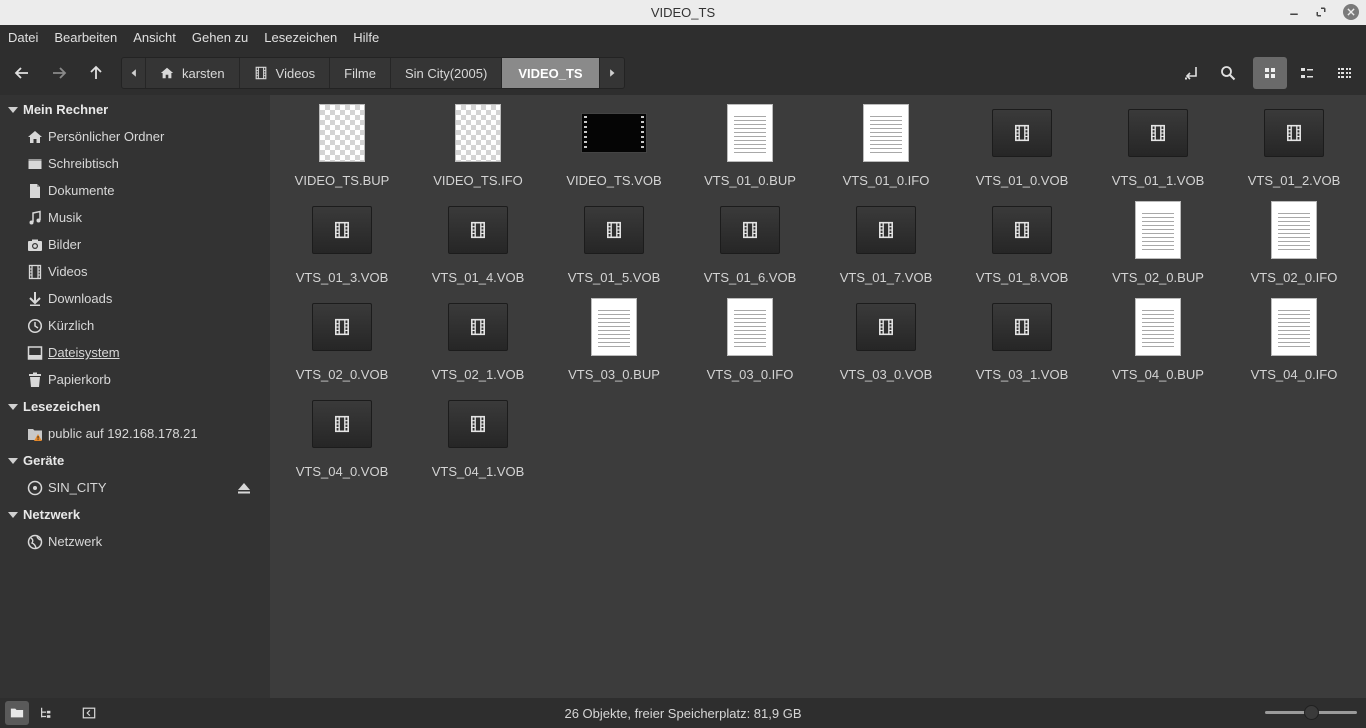  What do you see at coordinates (750, 337) in the screenshot?
I see `file-item: VTS_03_0.IFO` at bounding box center [750, 337].